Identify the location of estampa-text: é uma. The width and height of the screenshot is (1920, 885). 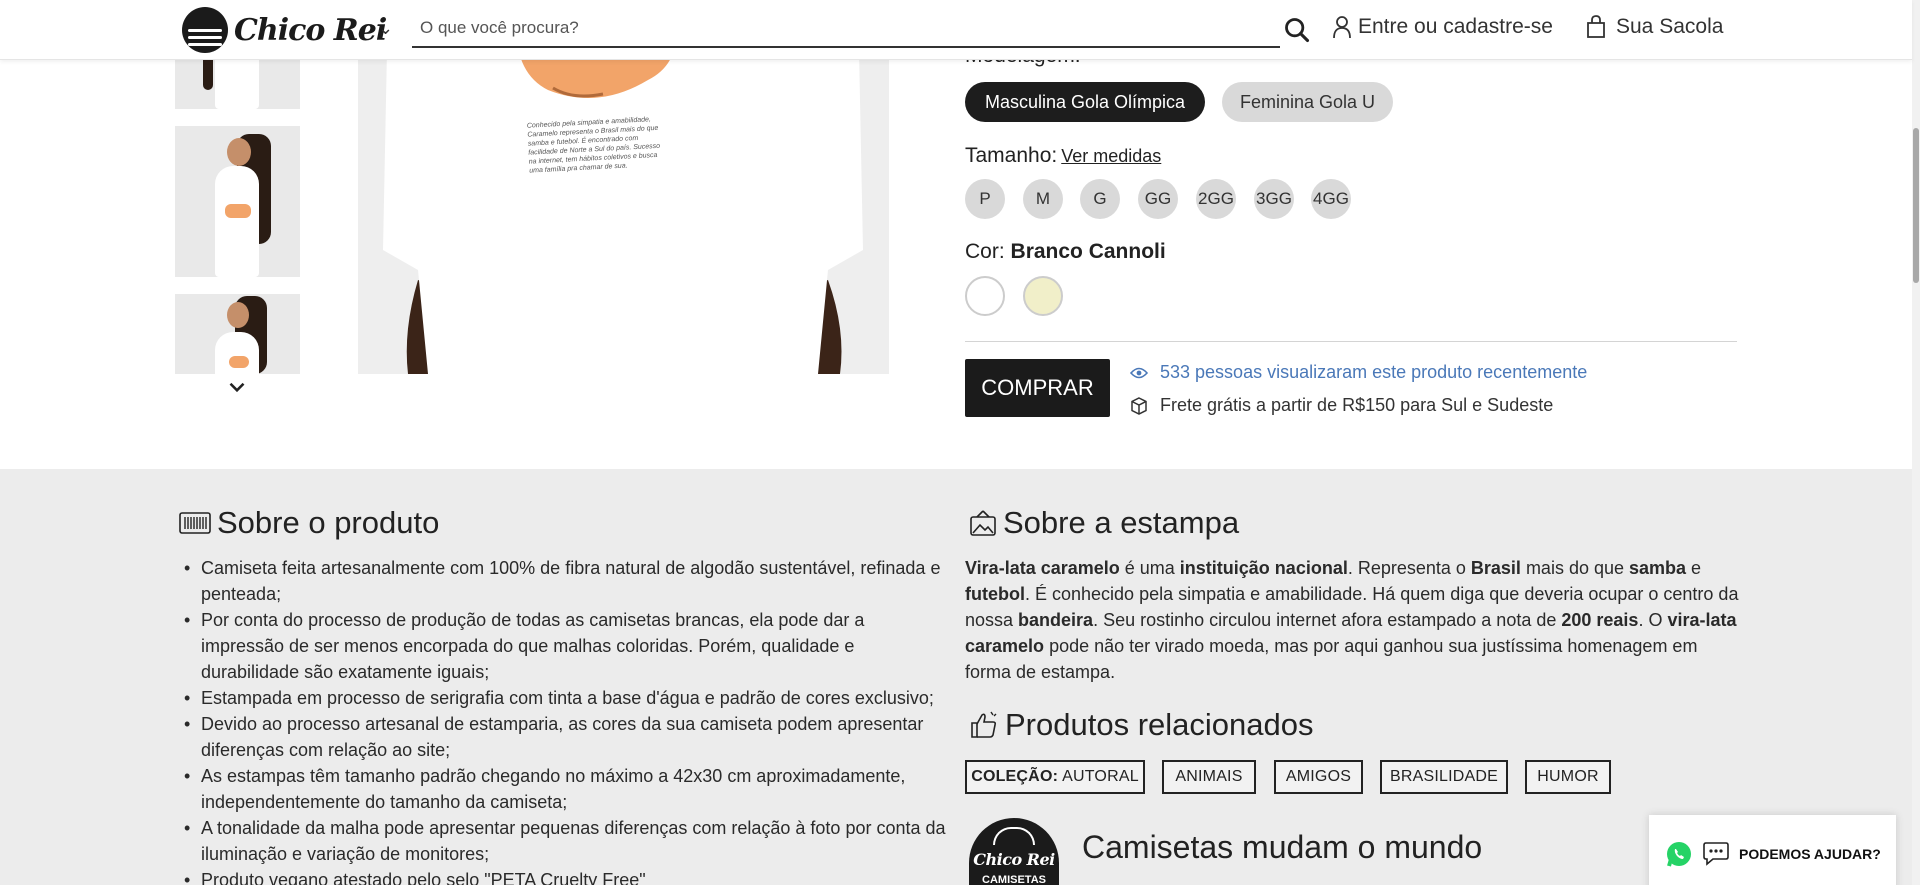
(1149, 568).